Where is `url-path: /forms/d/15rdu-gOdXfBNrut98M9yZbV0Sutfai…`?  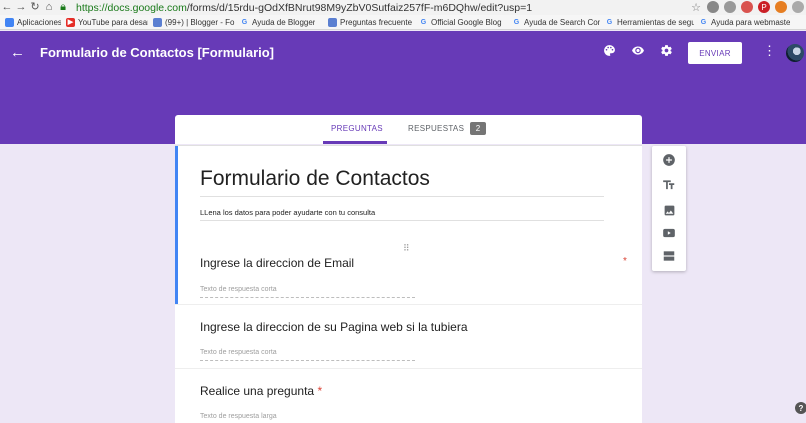 url-path: /forms/d/15rdu-gOdXfBNrut98M9yZbV0Sutfai… is located at coordinates (359, 7).